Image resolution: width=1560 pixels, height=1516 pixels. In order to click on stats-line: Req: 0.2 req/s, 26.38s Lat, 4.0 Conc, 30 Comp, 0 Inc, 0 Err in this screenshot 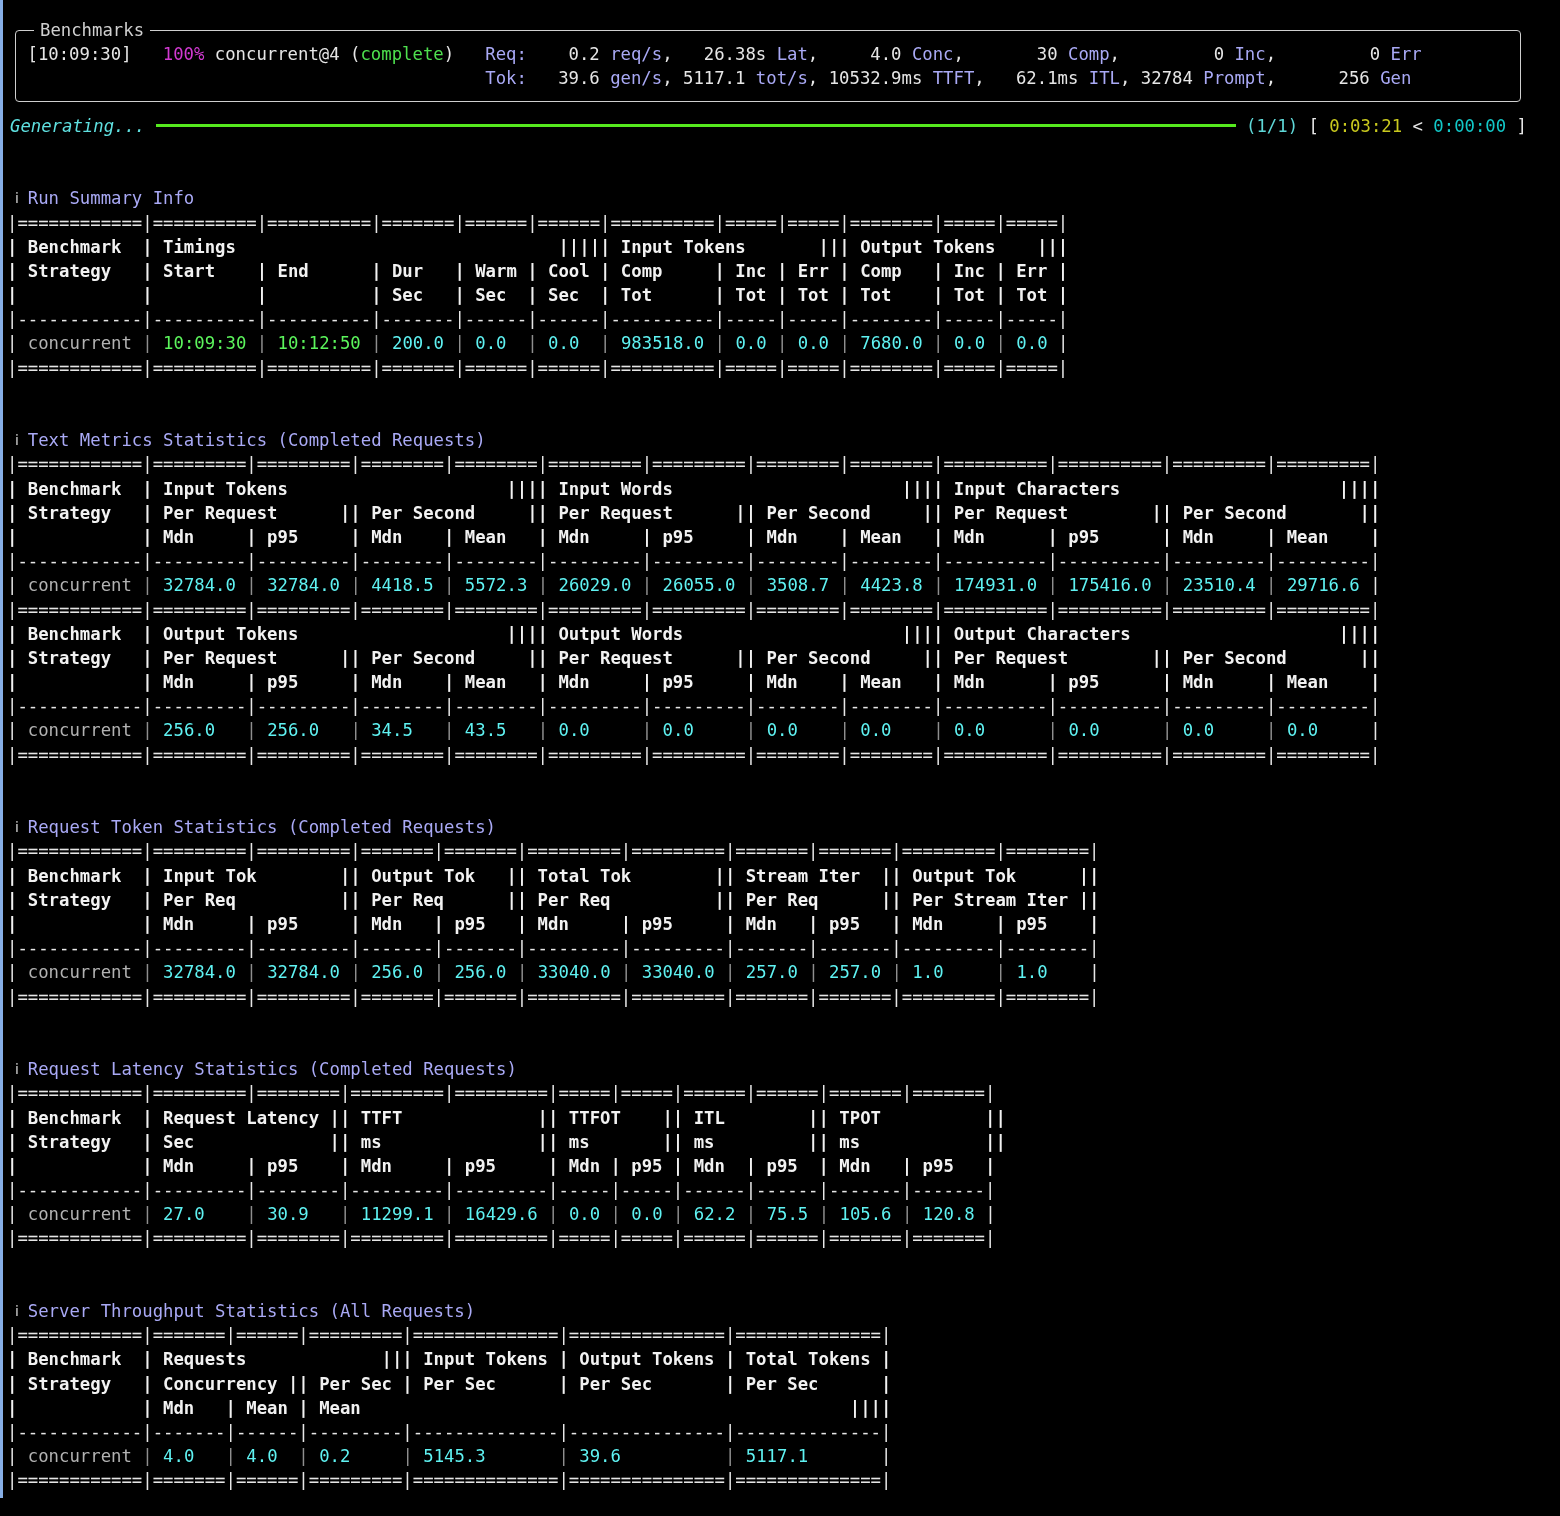, I will do `click(953, 54)`.